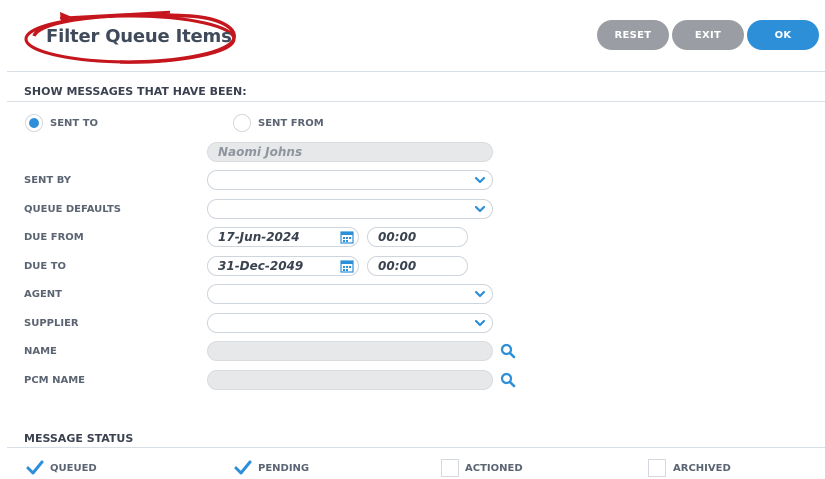 This screenshot has height=479, width=825. What do you see at coordinates (702, 468) in the screenshot?
I see `archived-label: ARCHIVED` at bounding box center [702, 468].